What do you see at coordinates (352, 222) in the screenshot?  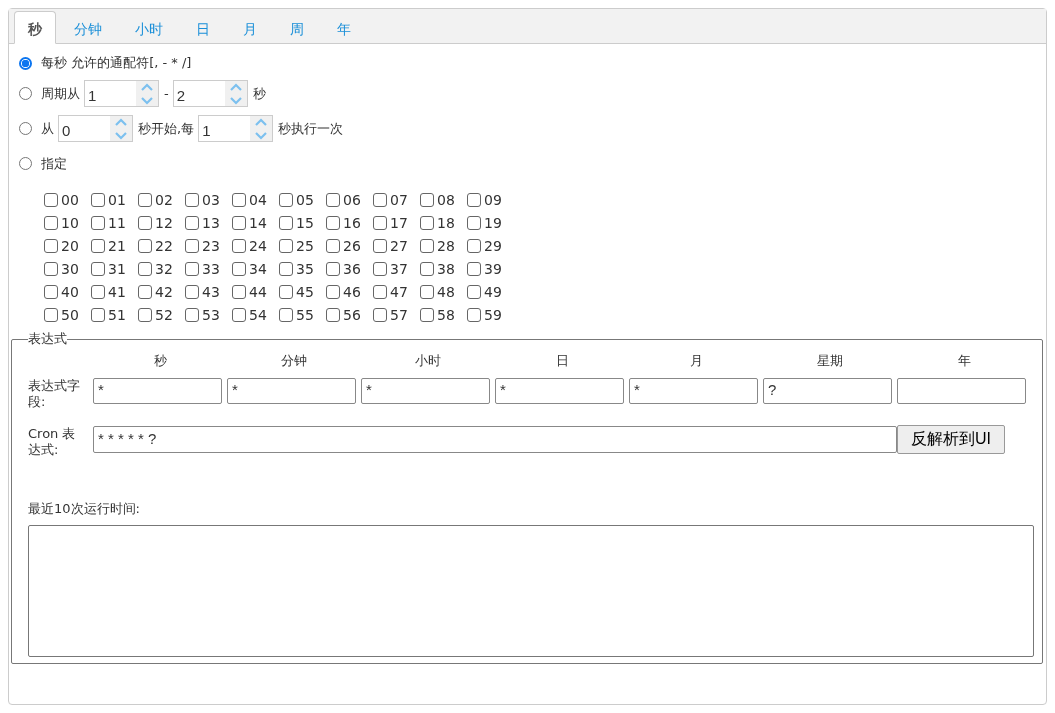 I see `checkbox-label: 16` at bounding box center [352, 222].